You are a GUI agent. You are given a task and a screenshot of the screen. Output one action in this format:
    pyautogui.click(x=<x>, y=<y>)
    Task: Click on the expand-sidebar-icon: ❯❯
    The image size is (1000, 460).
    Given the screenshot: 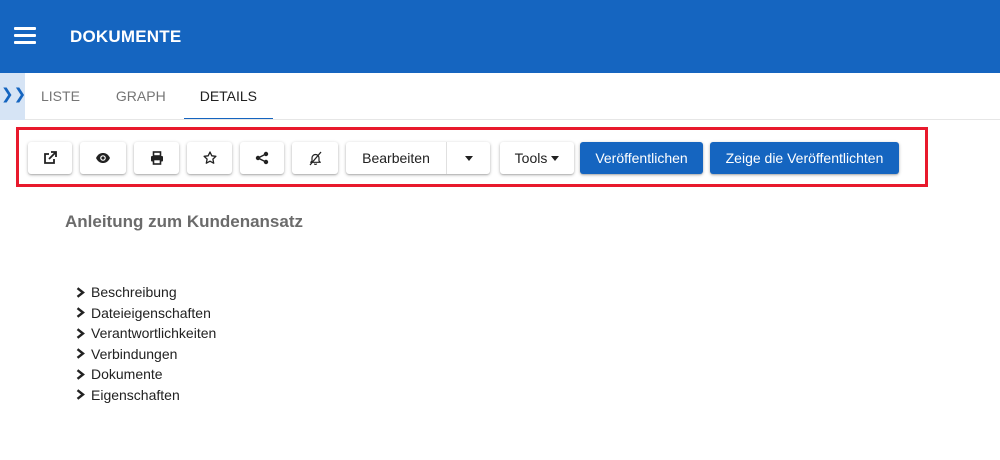 What is the action you would take?
    pyautogui.click(x=13, y=96)
    